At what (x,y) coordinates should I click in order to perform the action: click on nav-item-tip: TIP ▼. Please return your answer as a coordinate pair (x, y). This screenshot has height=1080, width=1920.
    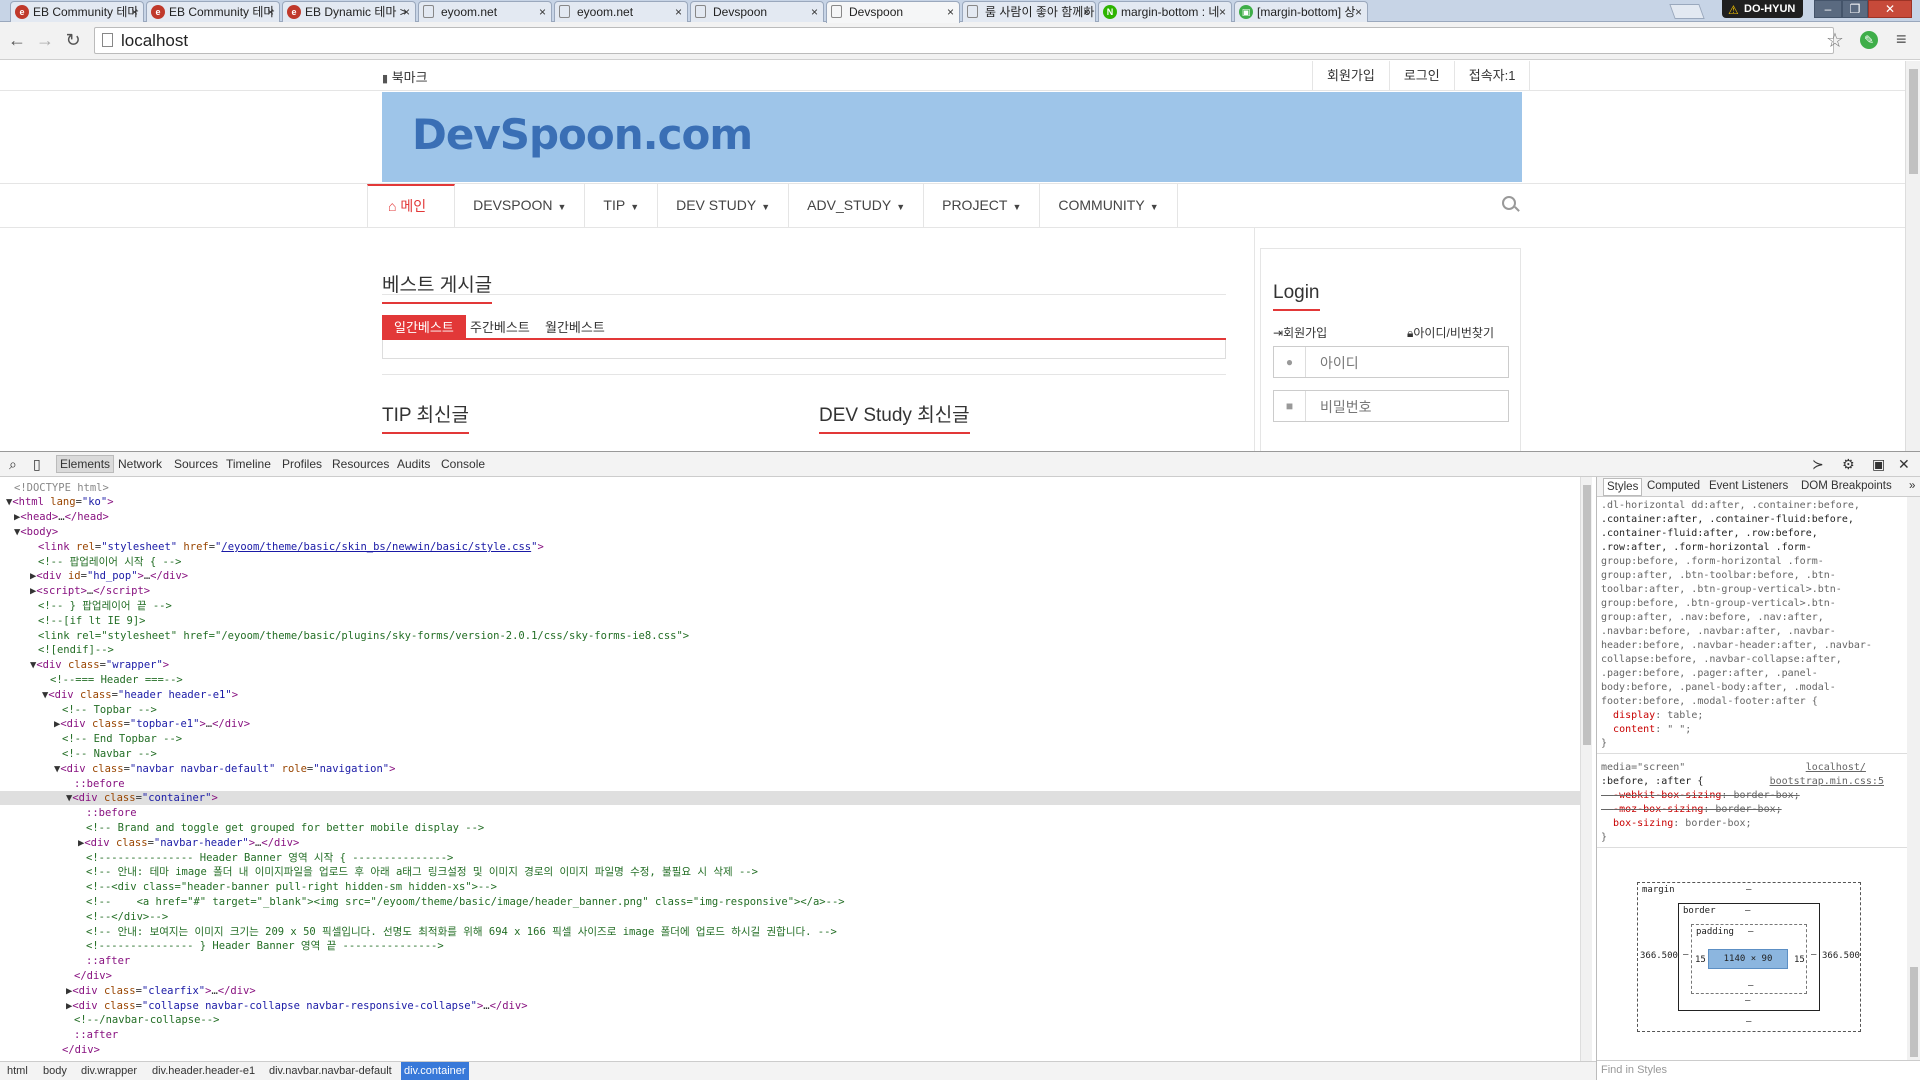
    Looking at the image, I should click on (622, 206).